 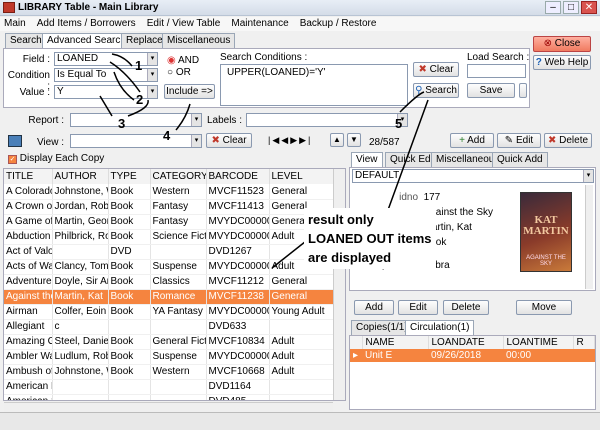 I want to click on annotation-number-4: 4, so click(x=167, y=135).